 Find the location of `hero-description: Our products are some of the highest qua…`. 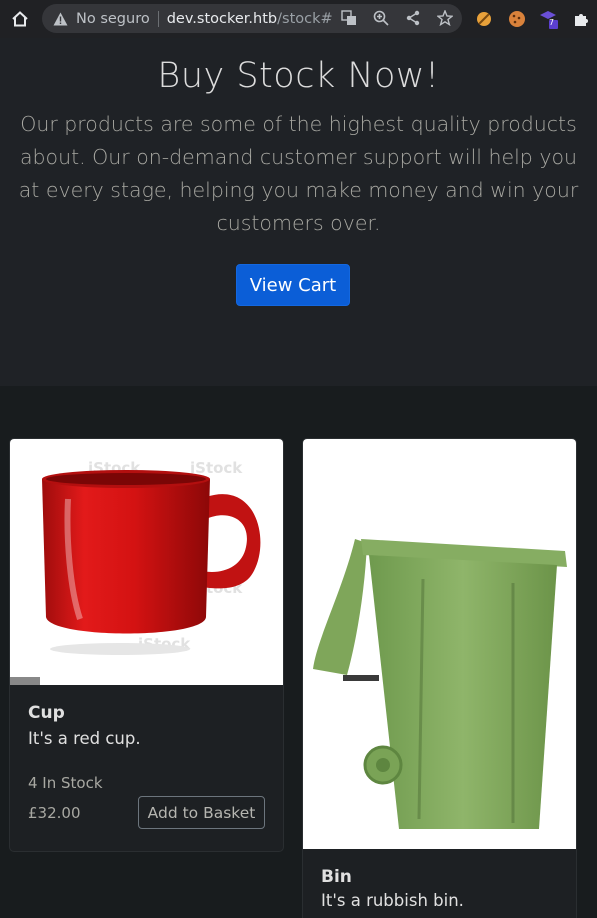

hero-description: Our products are some of the highest qua… is located at coordinates (298, 173).